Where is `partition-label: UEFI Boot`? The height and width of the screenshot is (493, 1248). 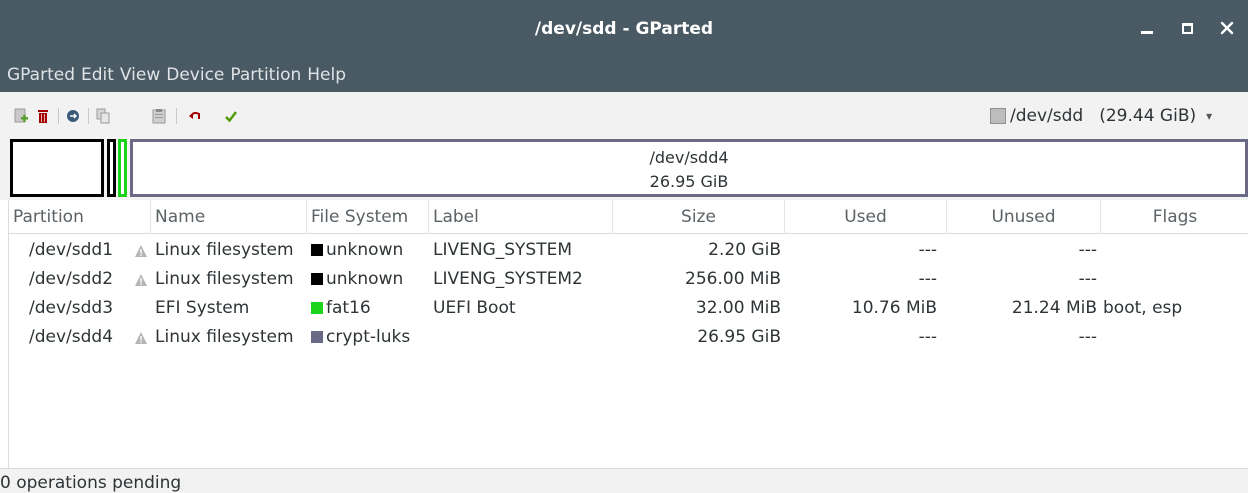 partition-label: UEFI Boot is located at coordinates (474, 308).